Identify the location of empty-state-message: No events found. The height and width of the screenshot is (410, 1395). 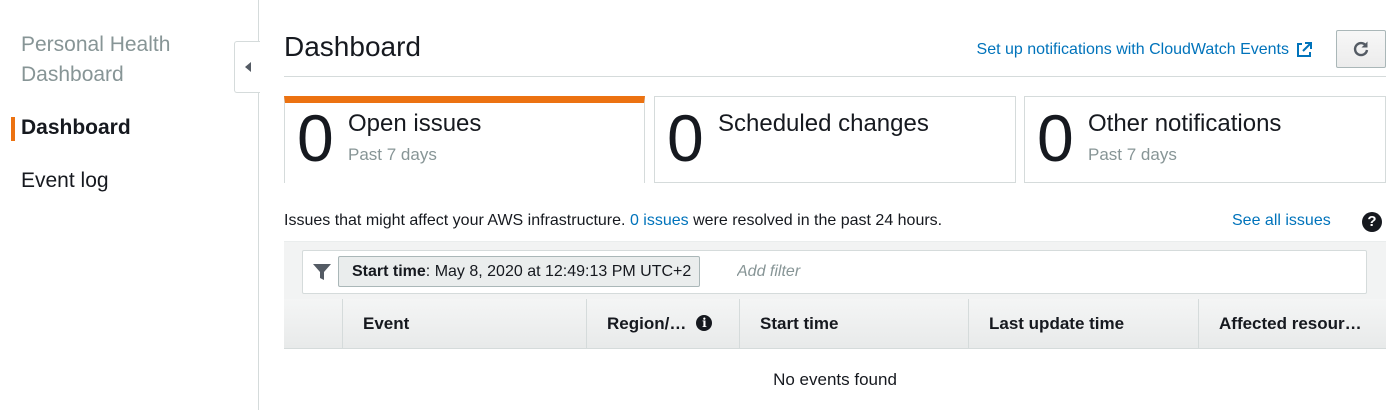
(835, 379).